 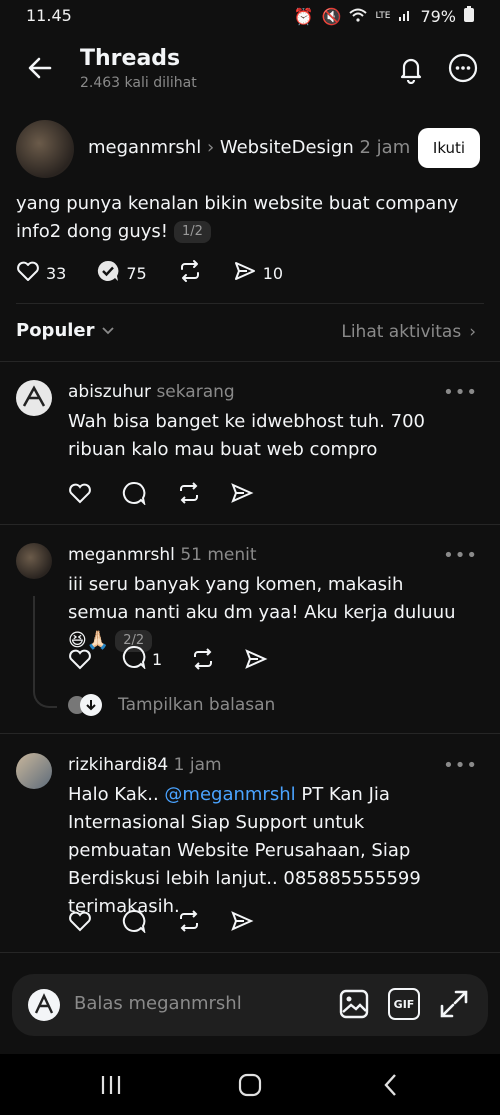 I want to click on reply-header: meganmrshl 51 menit, so click(x=162, y=555).